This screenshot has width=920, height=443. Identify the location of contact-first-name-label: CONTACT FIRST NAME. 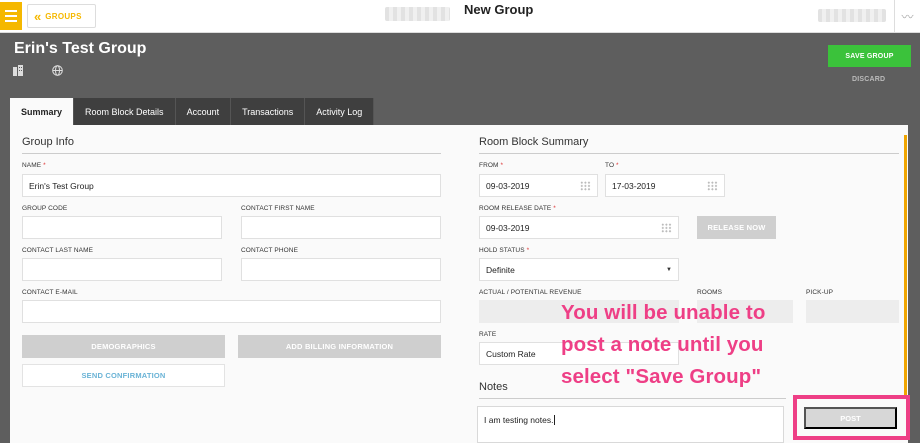
(278, 208).